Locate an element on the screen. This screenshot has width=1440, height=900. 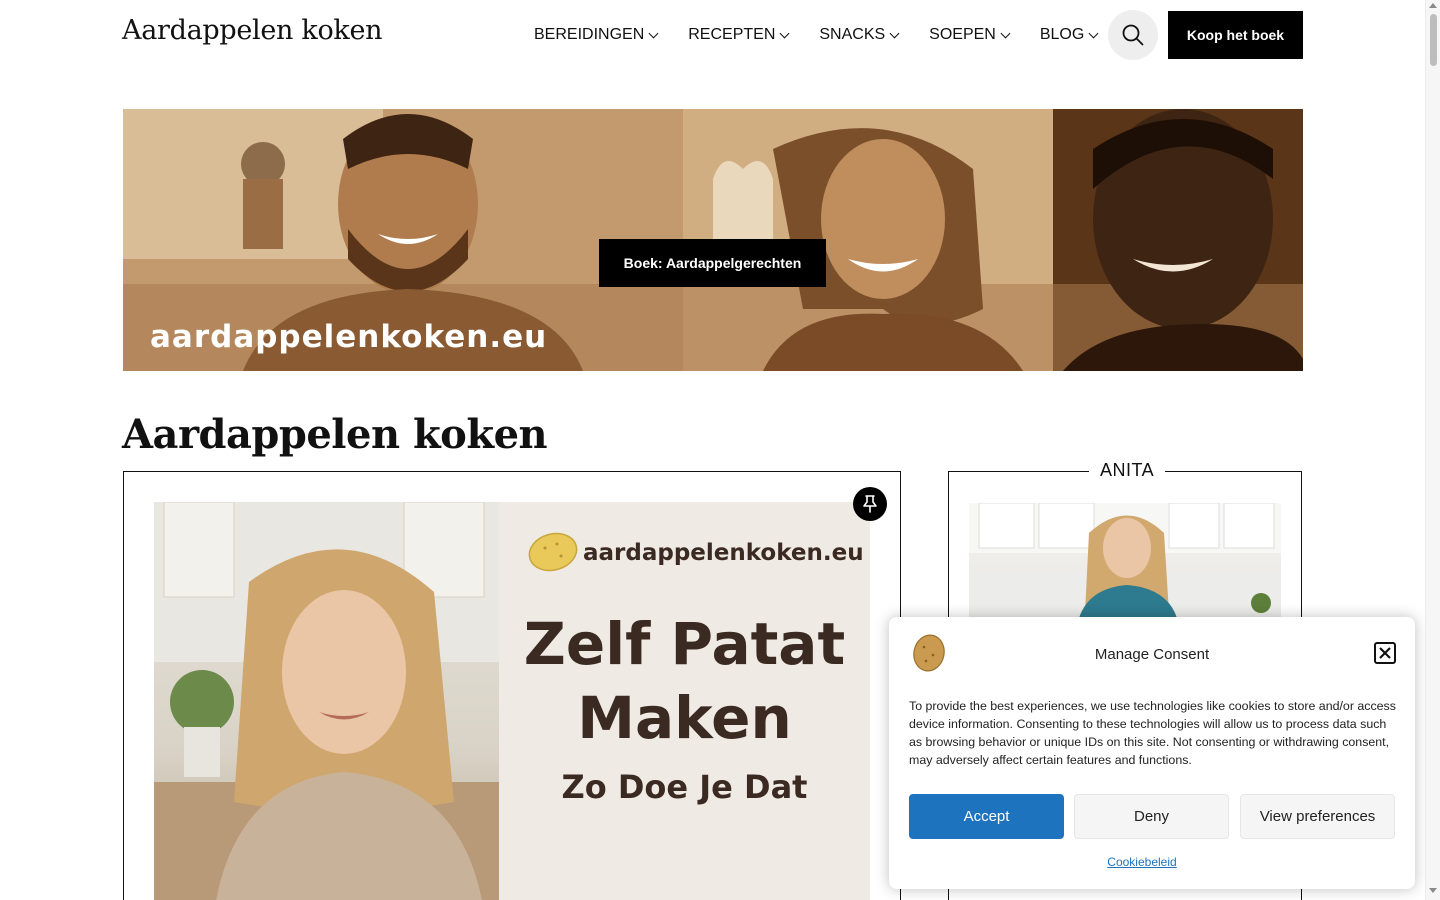
main-nav: BEREIDINGEN RECEPTEN SNACKS SOEPEN BLOG is located at coordinates (816, 35).